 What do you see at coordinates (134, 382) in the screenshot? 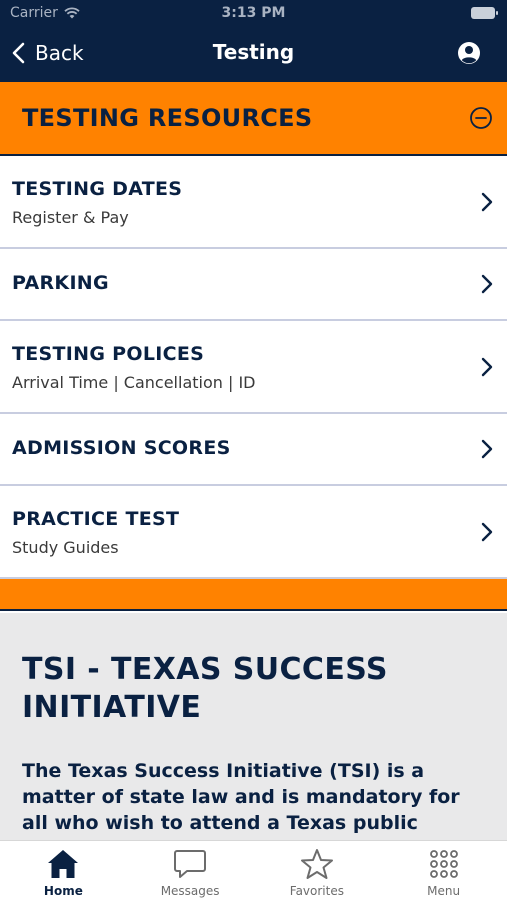
I see `list-item-subtitle: Arrival Time | Cancellation | ID` at bounding box center [134, 382].